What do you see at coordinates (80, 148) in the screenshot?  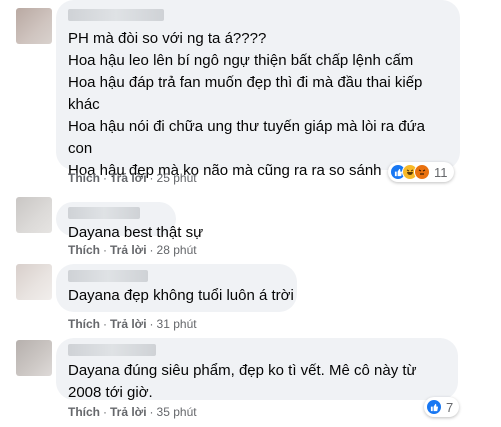 I see `comment-line: con` at bounding box center [80, 148].